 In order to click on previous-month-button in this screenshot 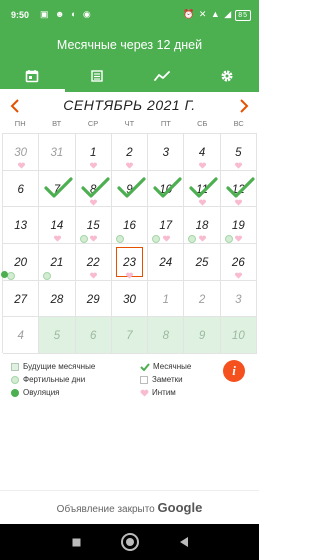, I will do `click(15, 106)`.